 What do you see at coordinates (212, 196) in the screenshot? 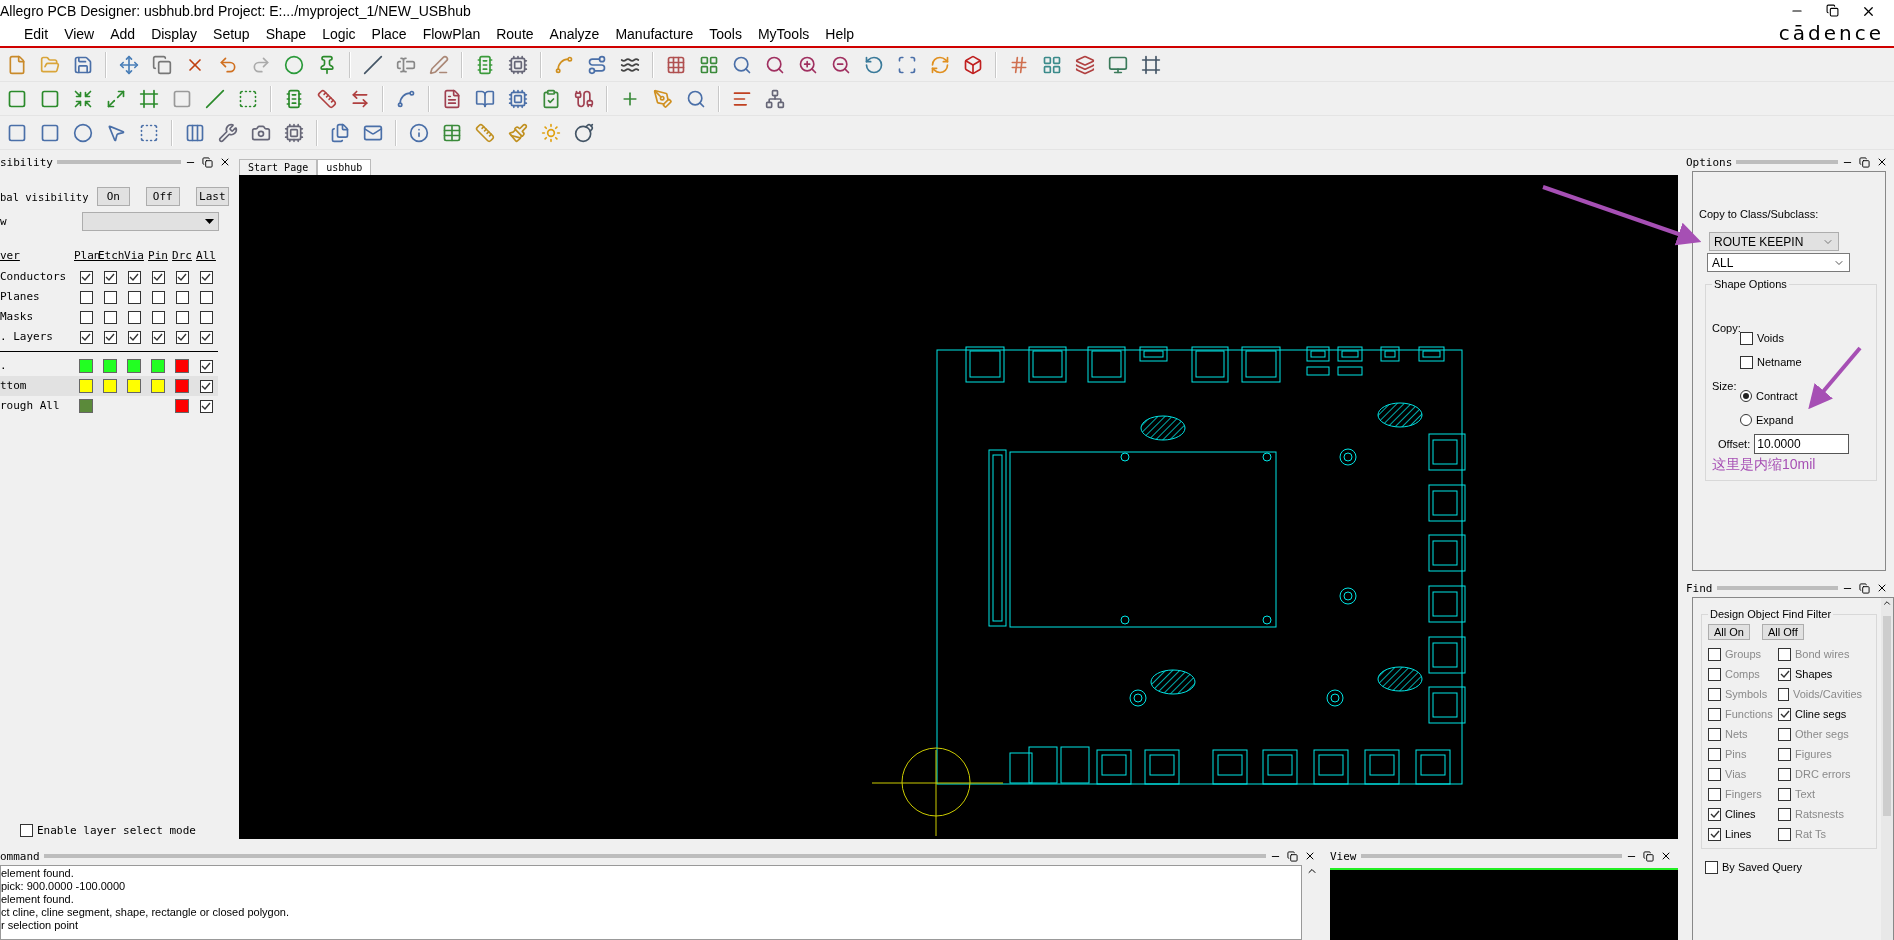
I see `visibility-button: Last` at bounding box center [212, 196].